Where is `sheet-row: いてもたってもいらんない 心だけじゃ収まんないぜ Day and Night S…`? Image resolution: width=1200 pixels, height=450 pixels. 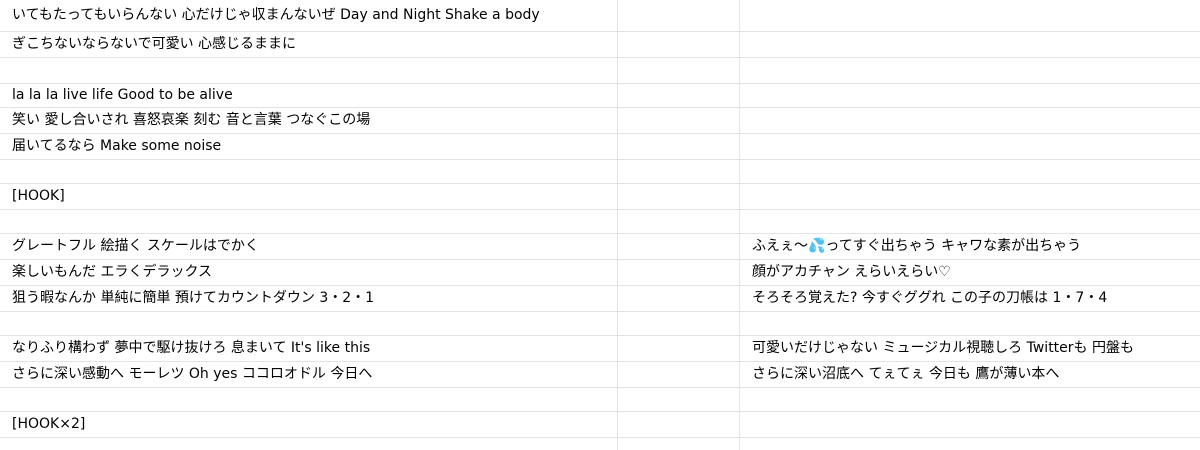 sheet-row: いてもたってもいらんない 心だけじゃ収まんないぜ Day and Night S… is located at coordinates (600, 16).